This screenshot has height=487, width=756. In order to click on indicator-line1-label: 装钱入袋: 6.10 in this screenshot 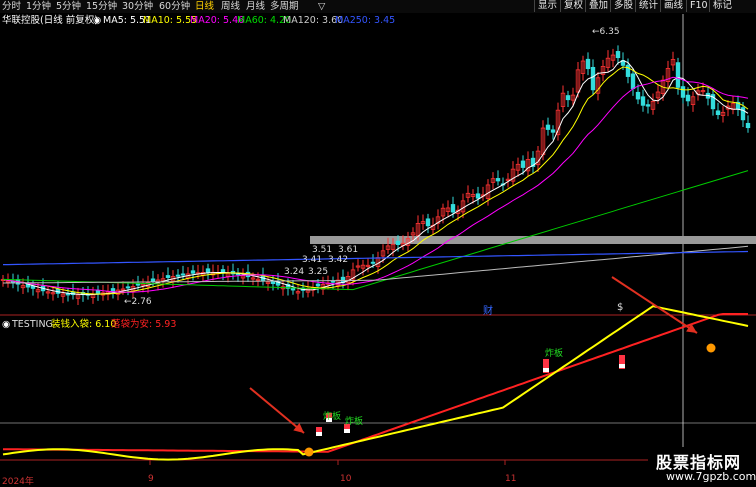, I will do `click(84, 324)`.